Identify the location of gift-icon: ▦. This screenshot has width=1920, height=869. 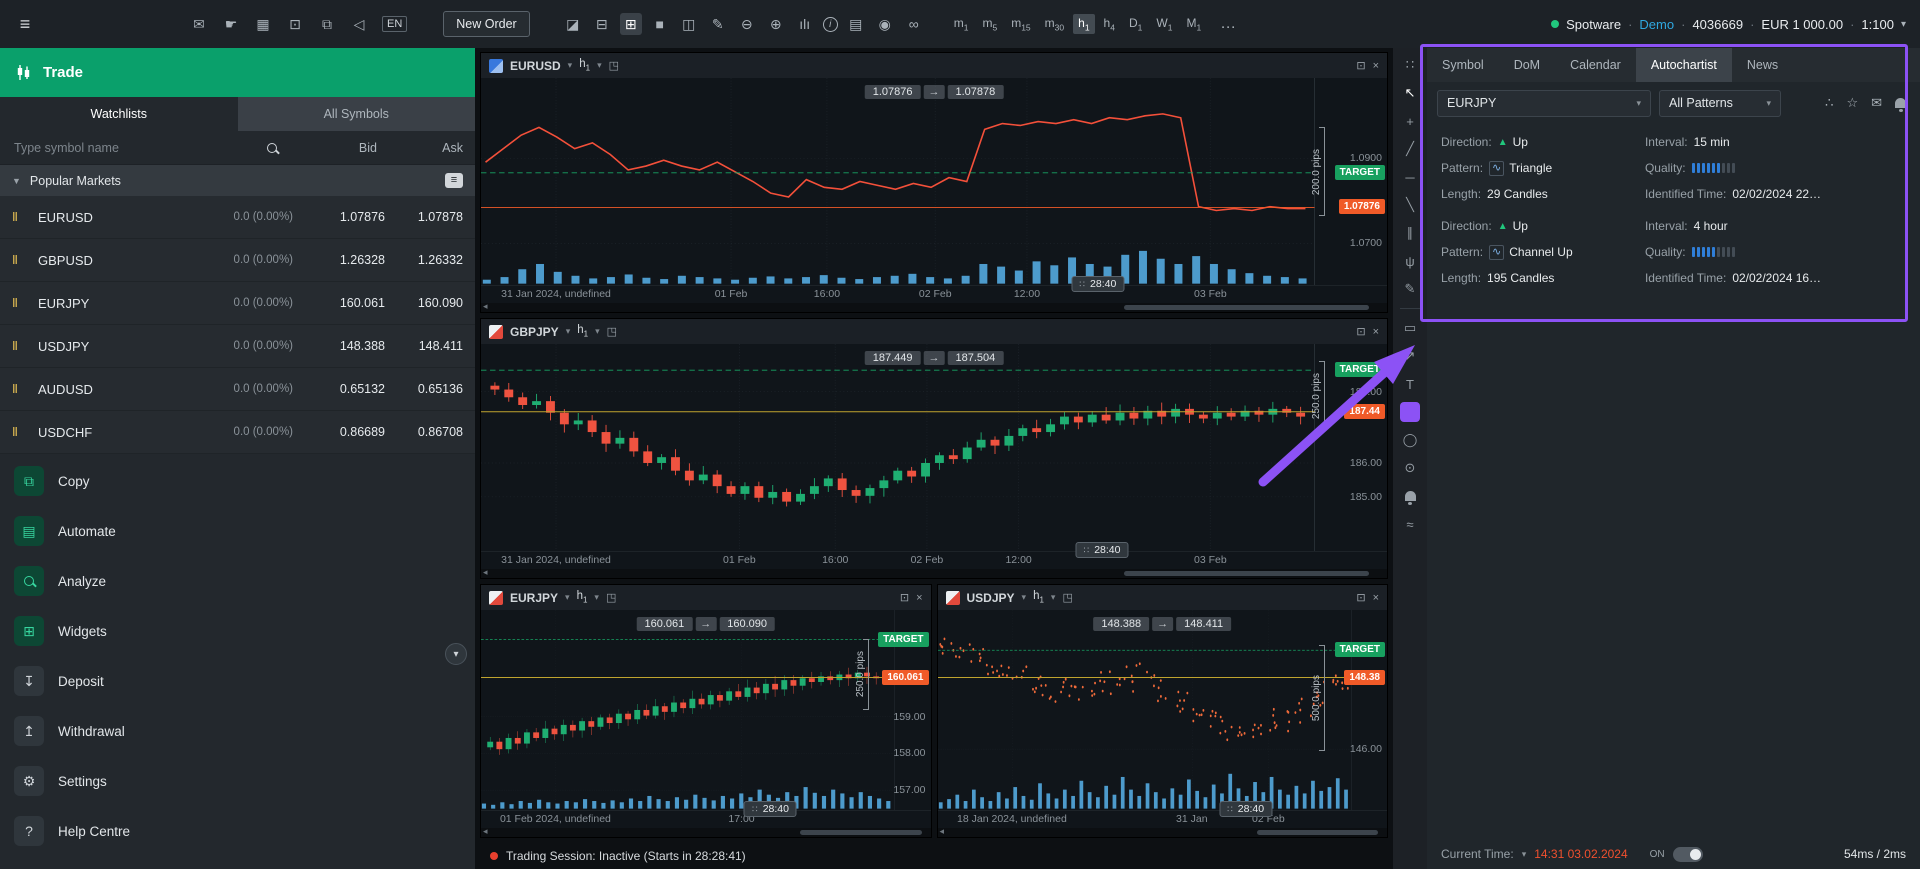
(263, 24).